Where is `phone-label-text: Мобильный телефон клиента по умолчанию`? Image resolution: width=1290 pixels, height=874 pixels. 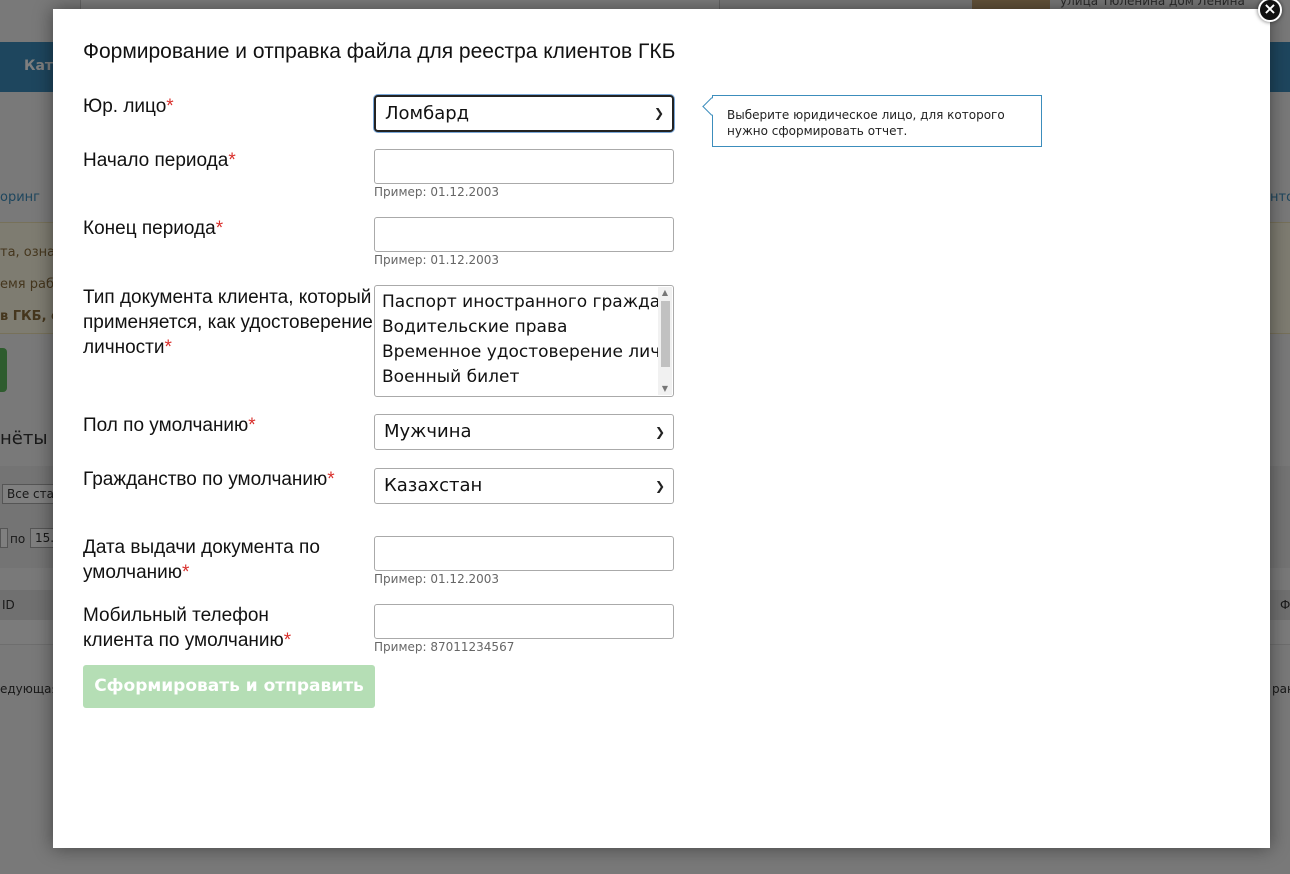 phone-label-text: Мобильный телефон клиента по умолчанию is located at coordinates (183, 628).